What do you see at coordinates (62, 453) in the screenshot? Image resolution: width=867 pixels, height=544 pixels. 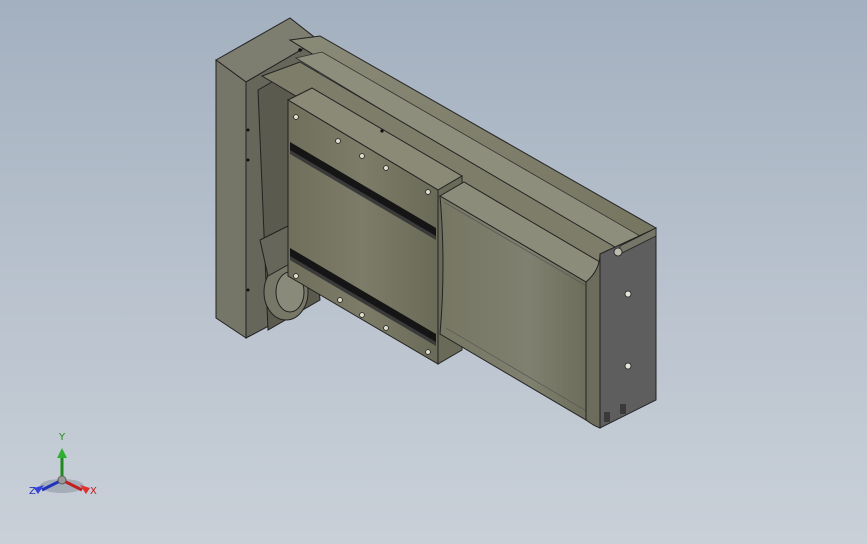 I see `y-axis-arrow` at bounding box center [62, 453].